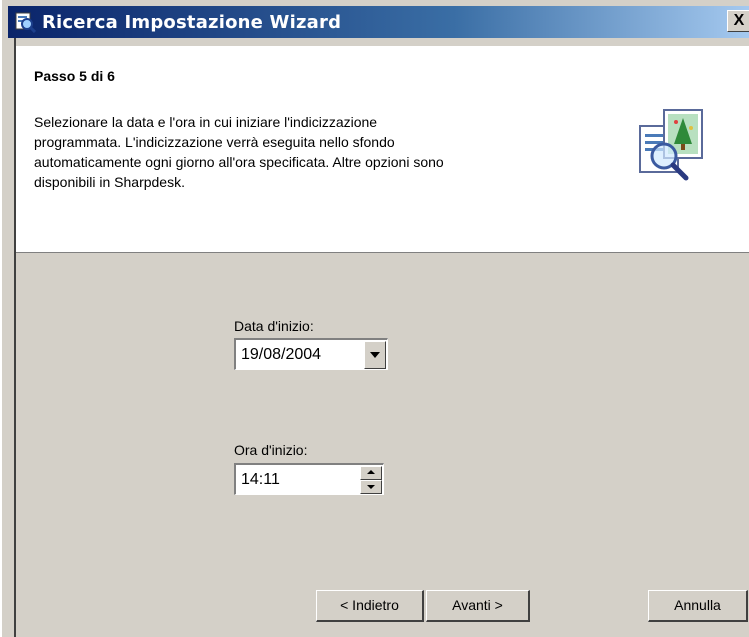  I want to click on spin-down-icon, so click(371, 487).